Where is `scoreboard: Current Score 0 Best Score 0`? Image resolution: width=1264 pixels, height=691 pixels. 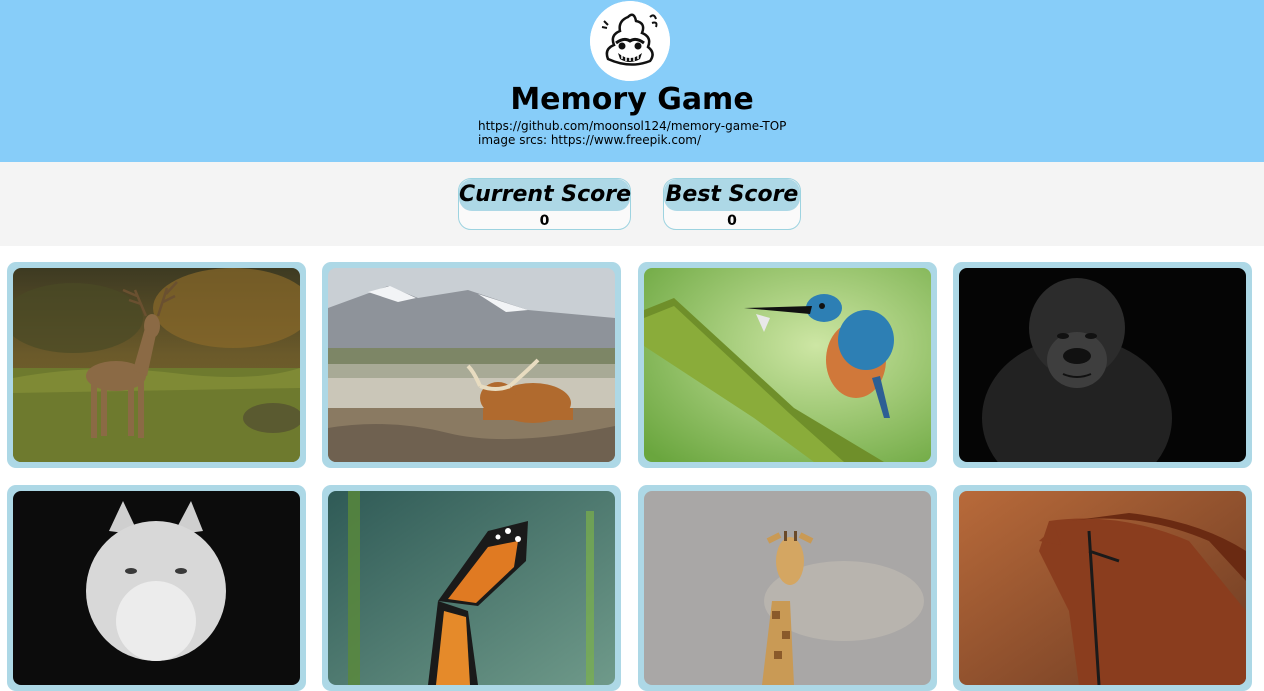
scoreboard: Current Score 0 Best Score 0 is located at coordinates (632, 204).